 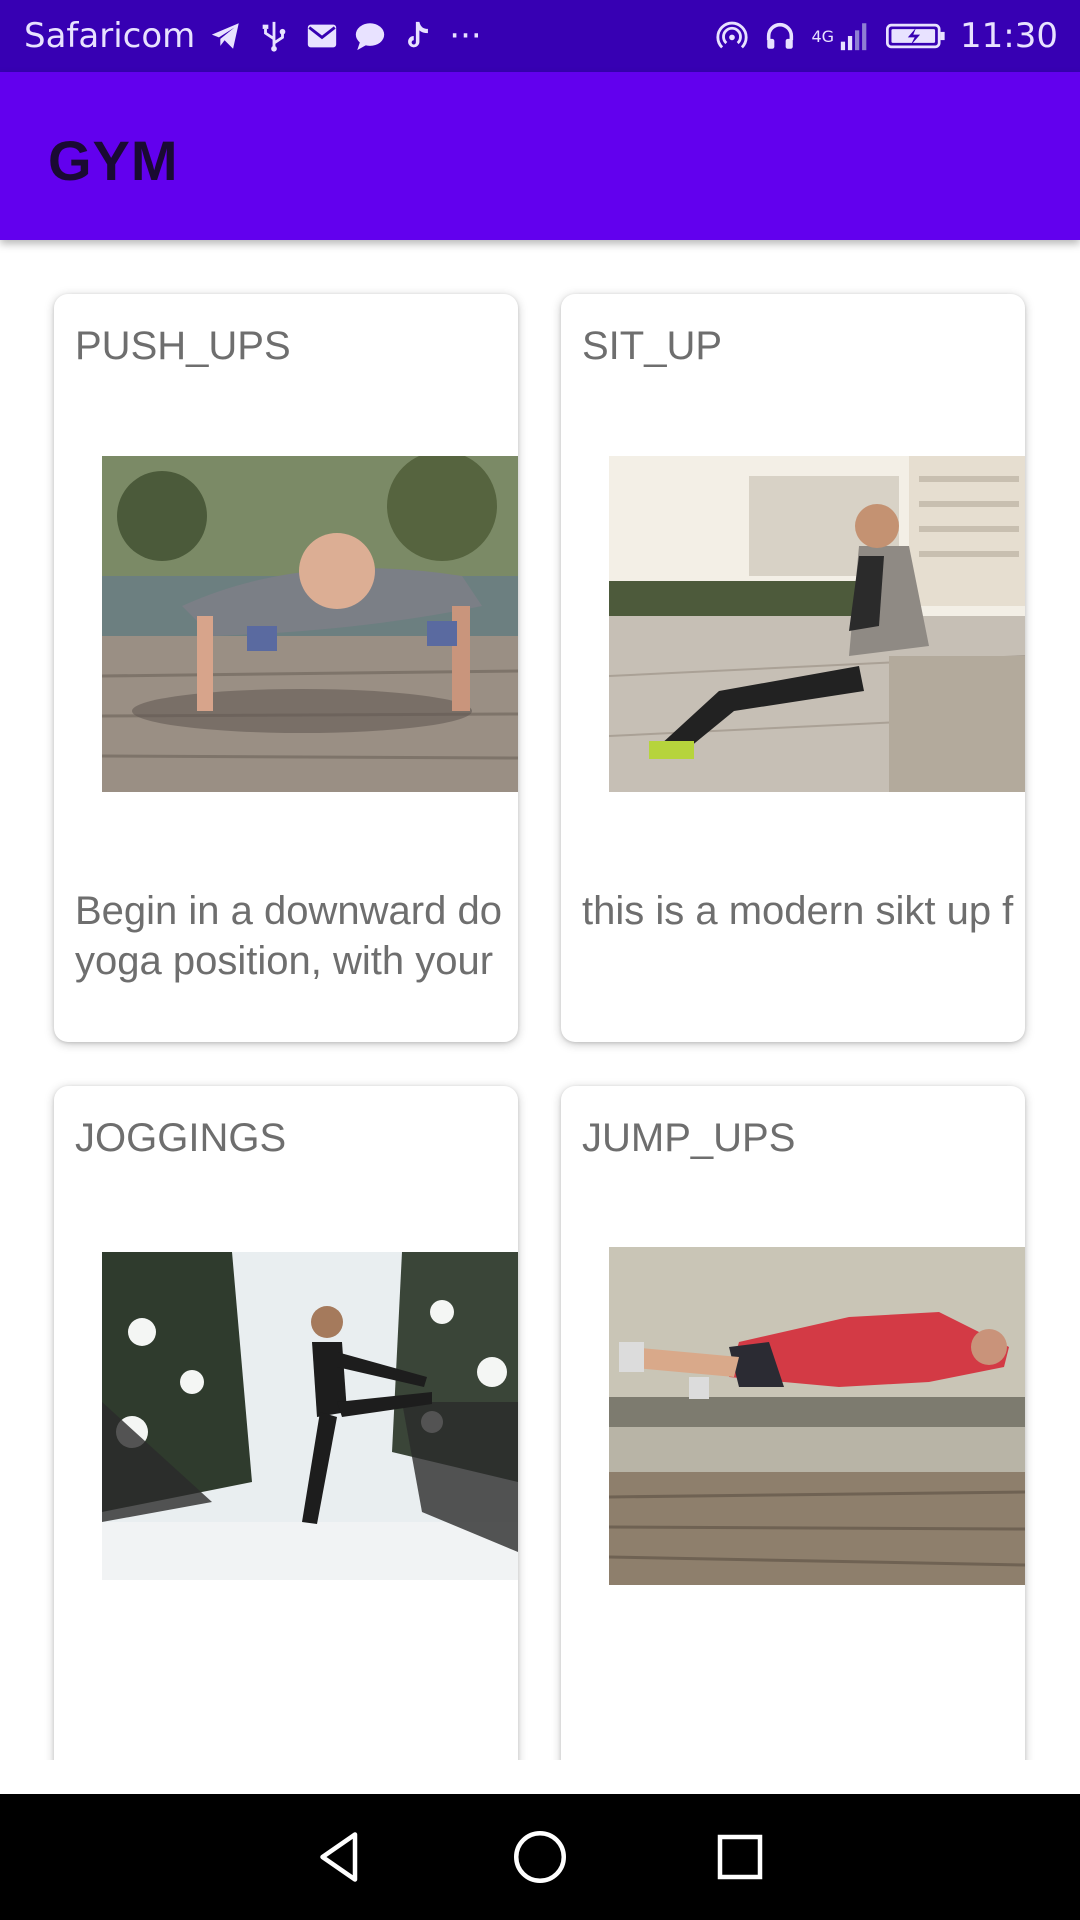 What do you see at coordinates (817, 1416) in the screenshot?
I see `jump-ups-photo` at bounding box center [817, 1416].